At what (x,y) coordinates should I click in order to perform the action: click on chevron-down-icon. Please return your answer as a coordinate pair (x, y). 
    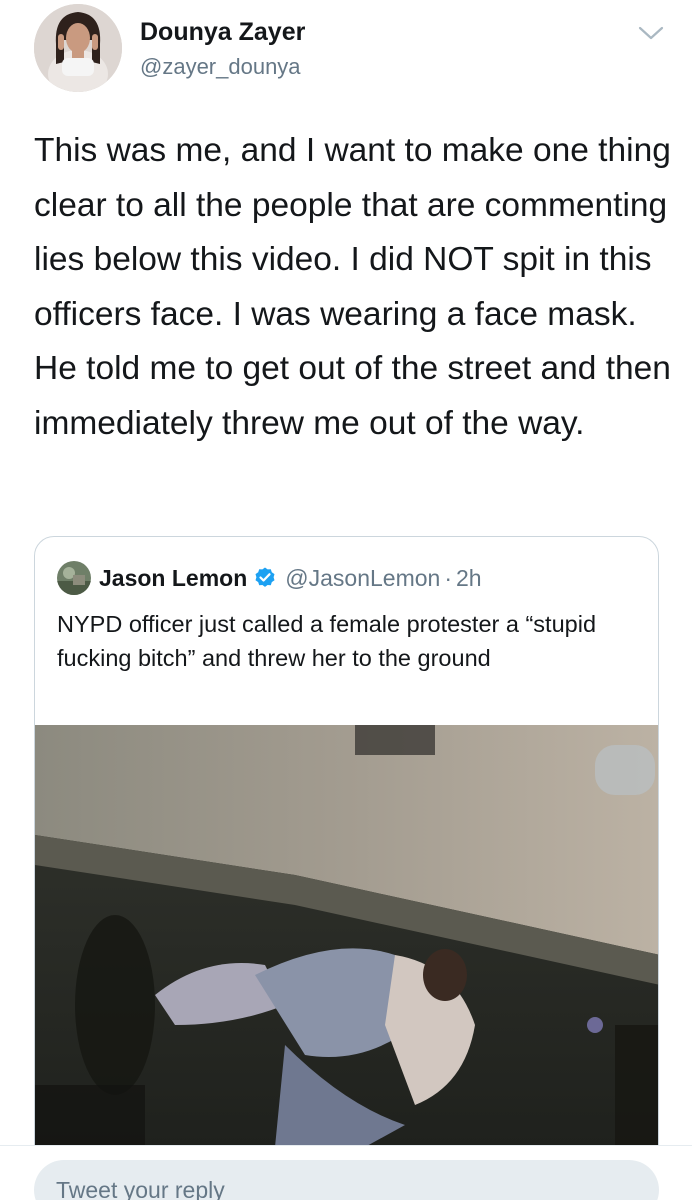
    Looking at the image, I should click on (651, 33).